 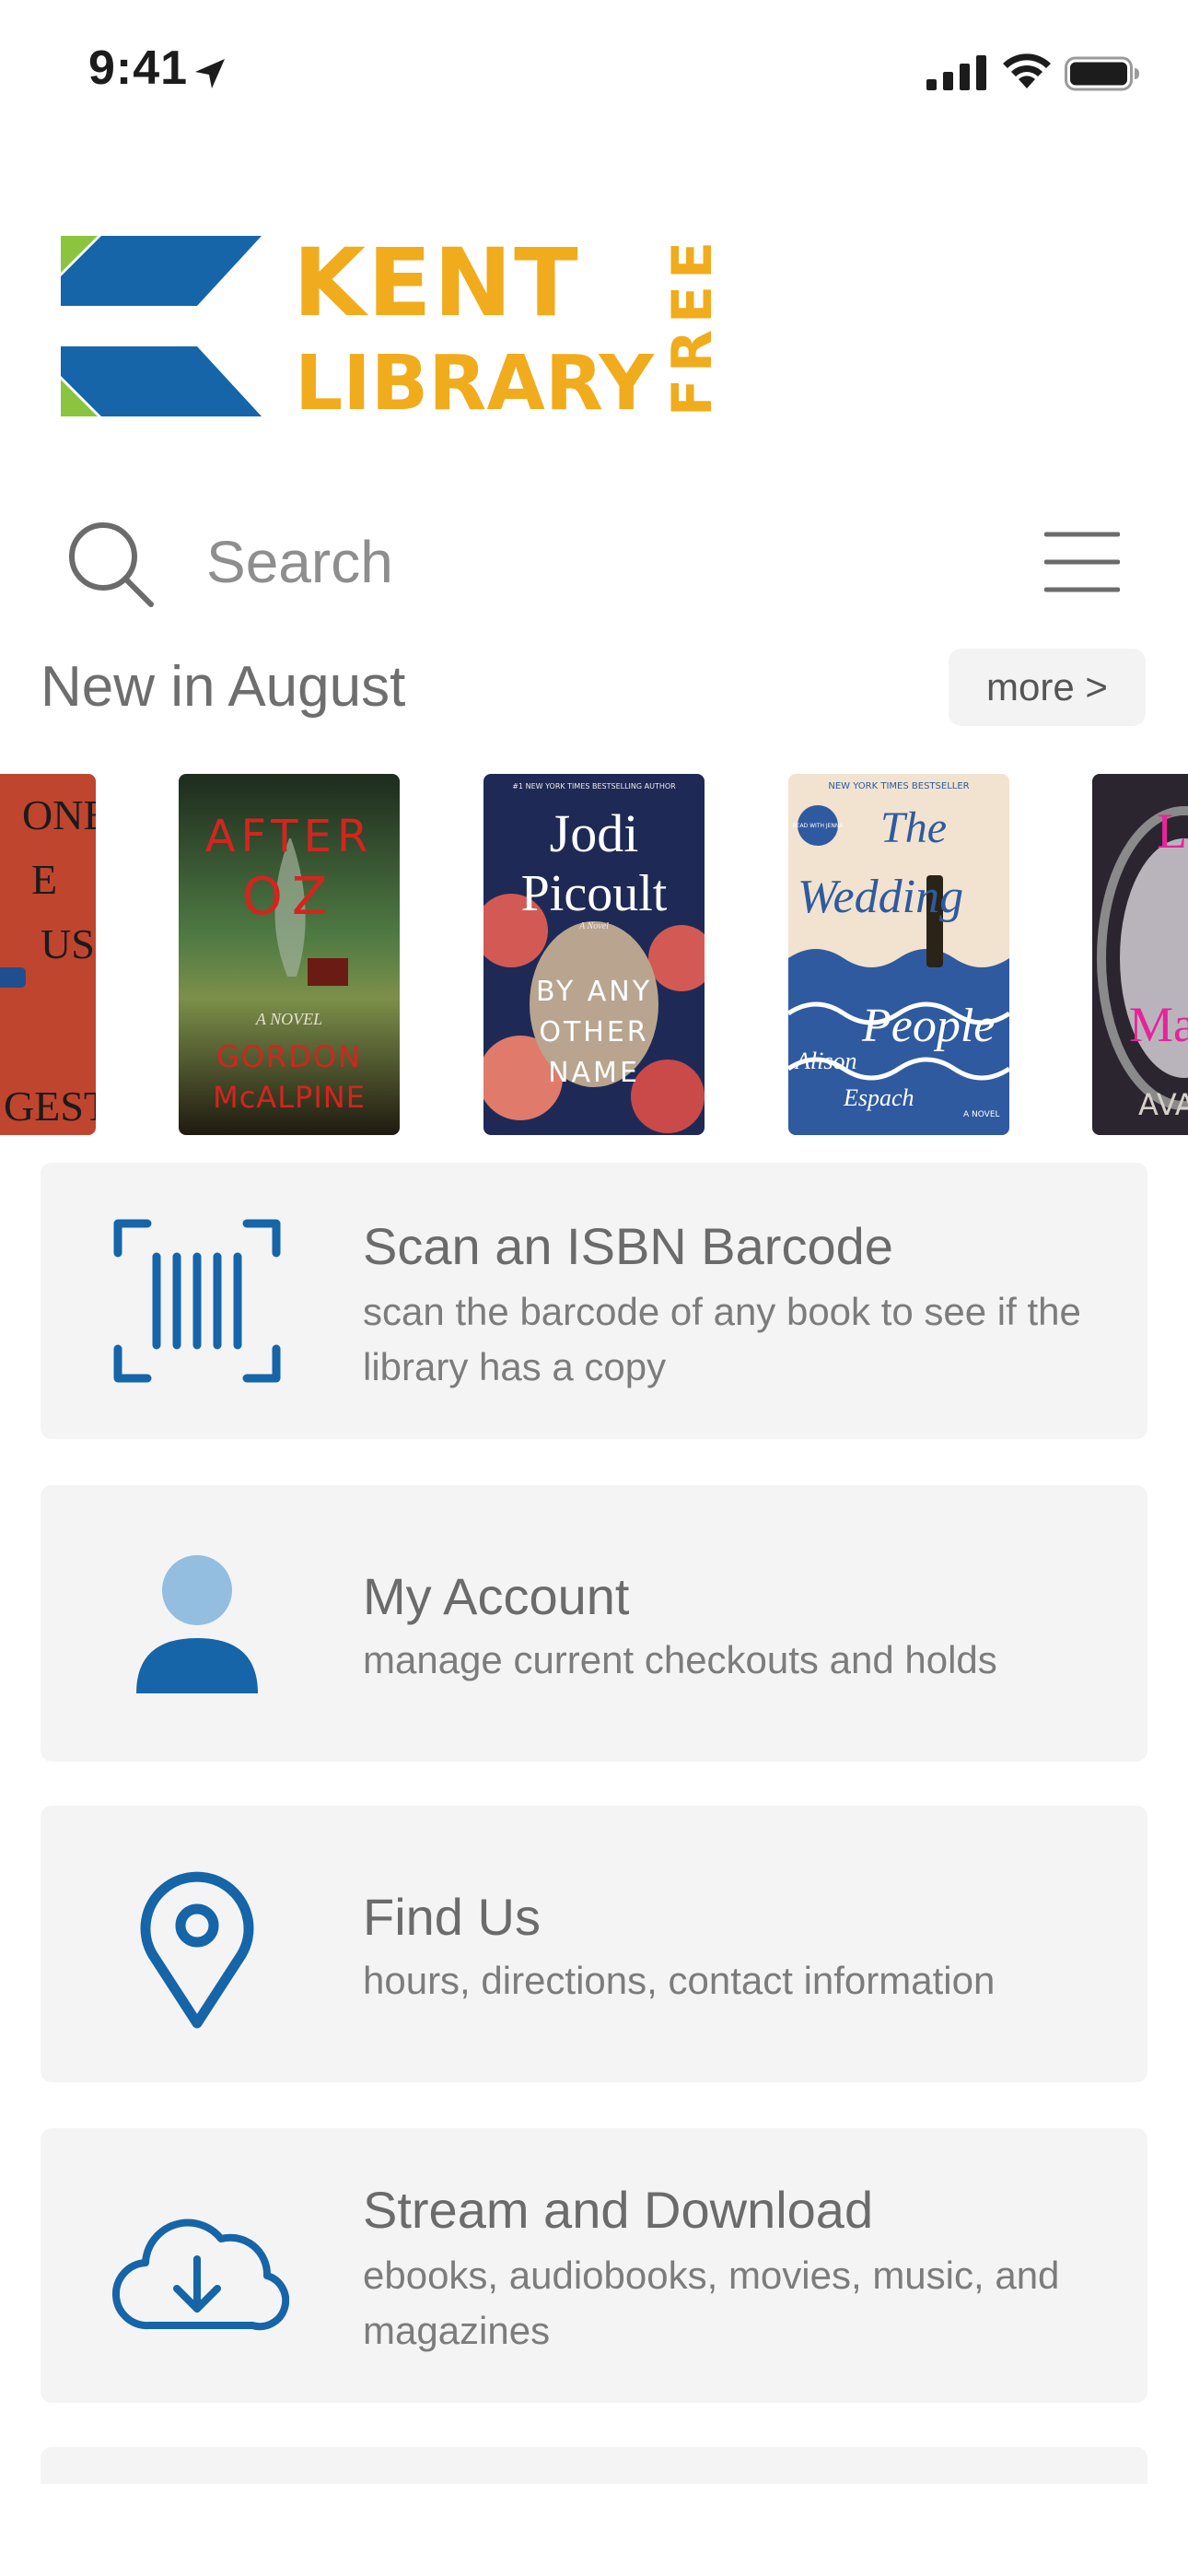 I want to click on kent-free-library-logo: KENT LIBRARY FREE, so click(x=393, y=326).